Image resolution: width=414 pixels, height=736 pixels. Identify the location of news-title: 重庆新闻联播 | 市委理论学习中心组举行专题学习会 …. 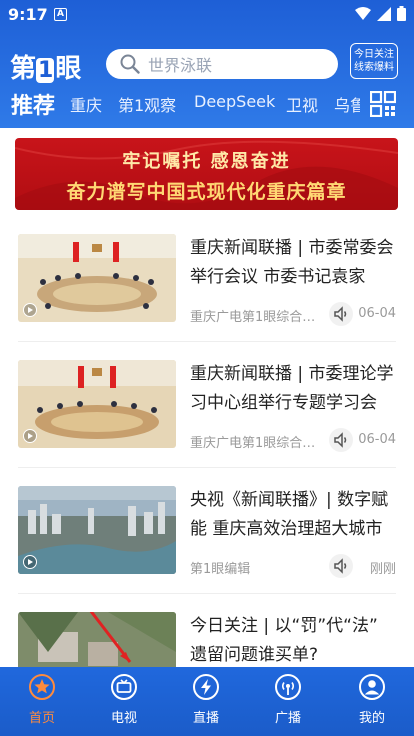
(292, 388).